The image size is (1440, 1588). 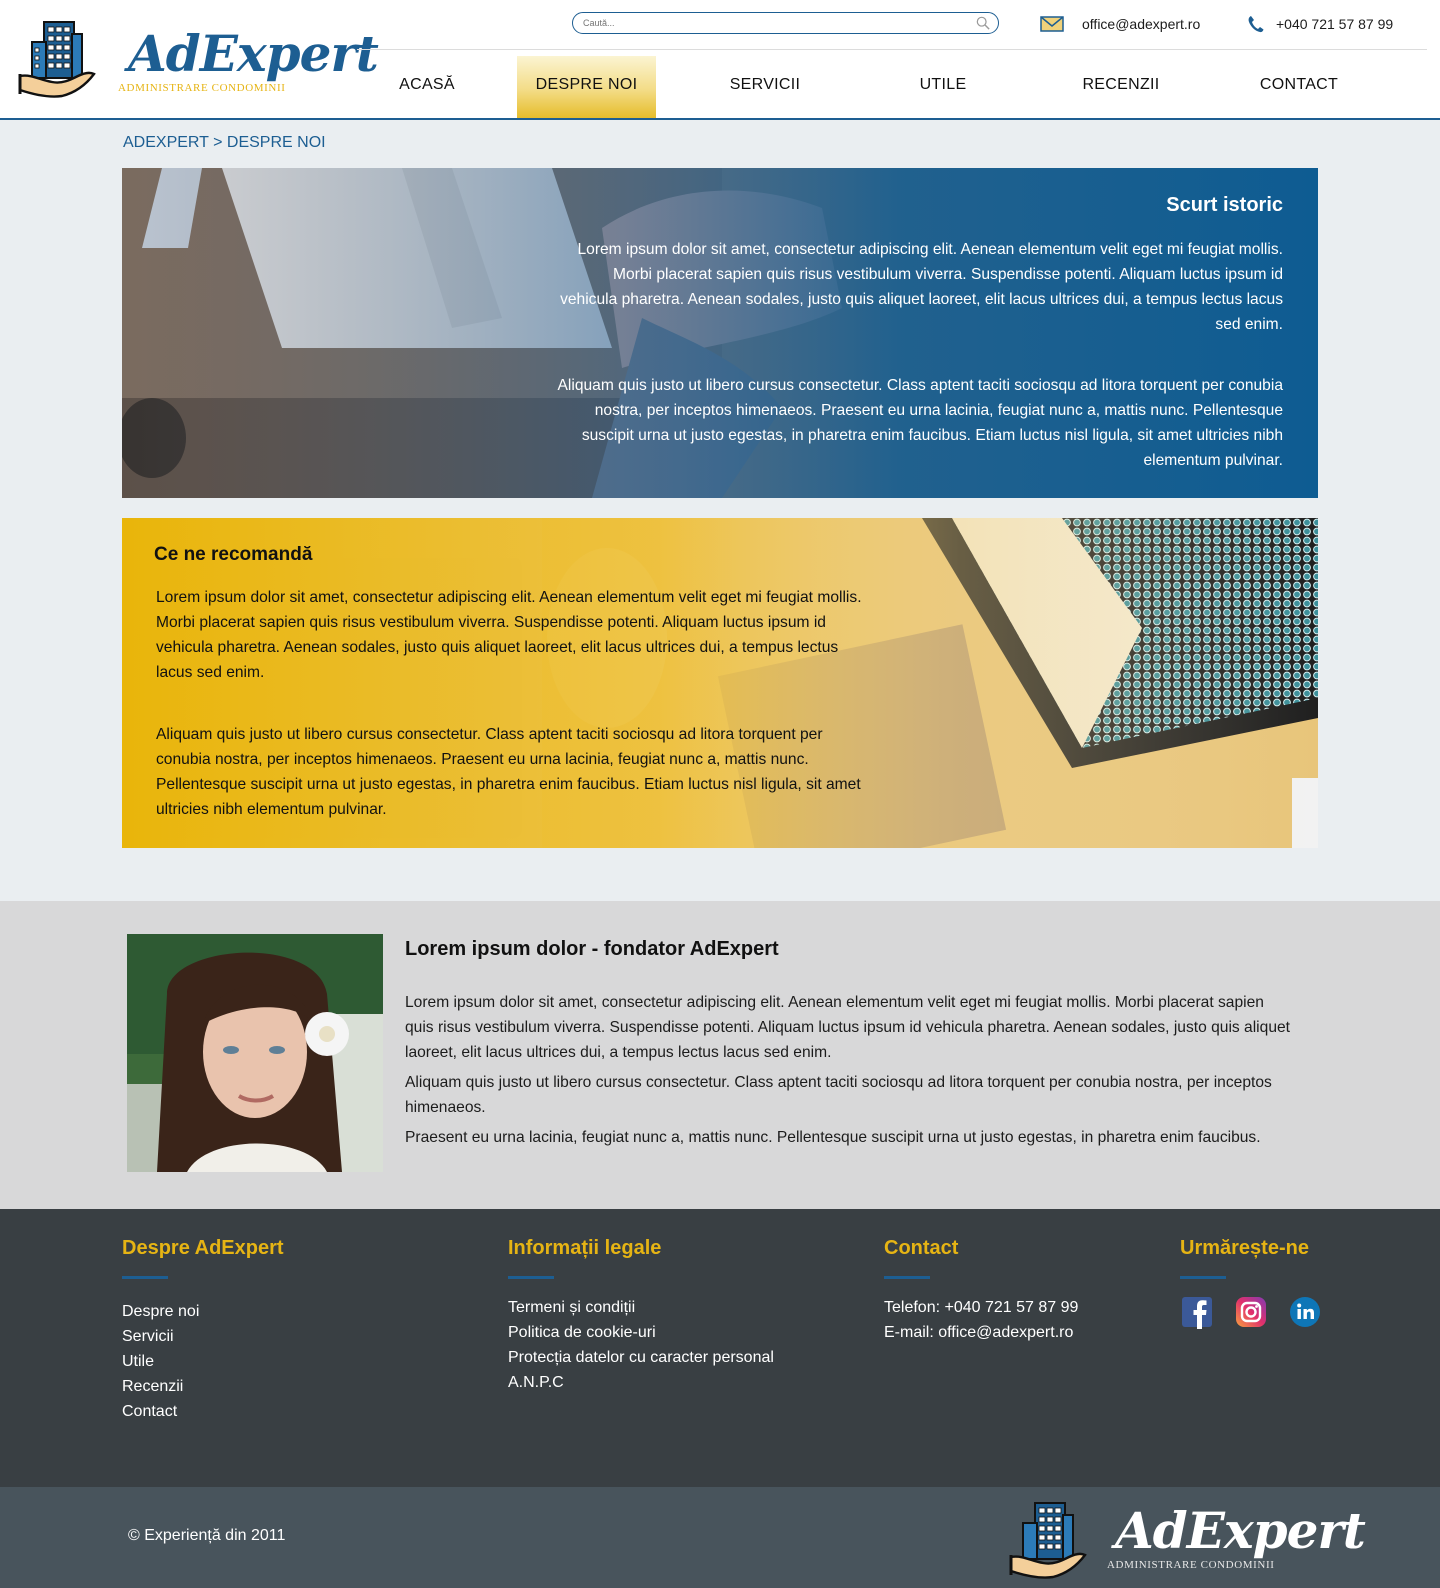 What do you see at coordinates (427, 87) in the screenshot?
I see `nav-item-acasa: ACASĂ` at bounding box center [427, 87].